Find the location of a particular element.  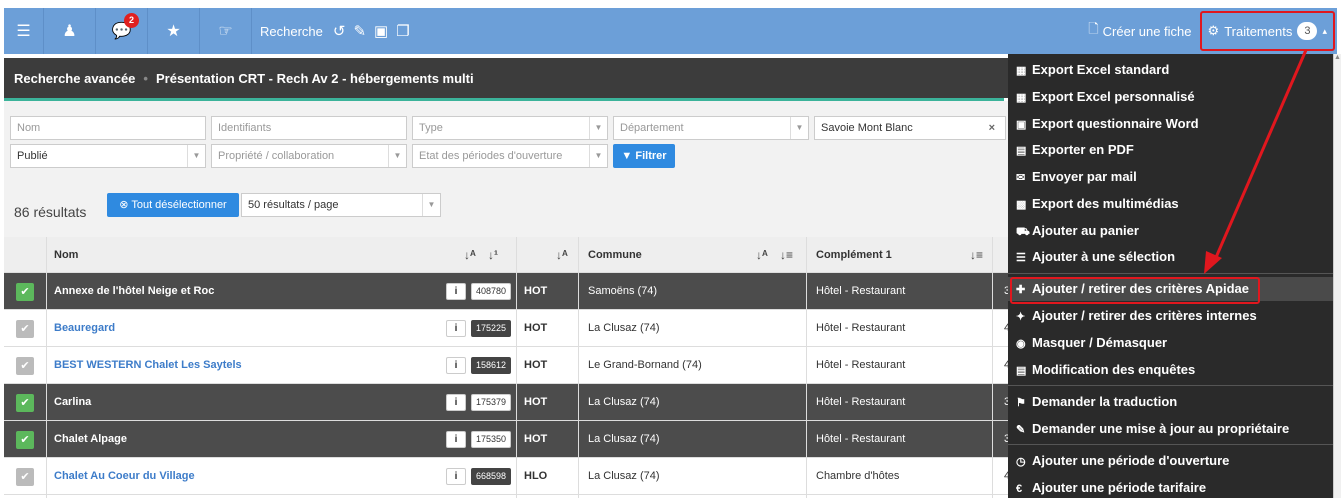

menu-item-periode-ouverture: ◷ Ajouter une période d'ouverture is located at coordinates (1170, 461).